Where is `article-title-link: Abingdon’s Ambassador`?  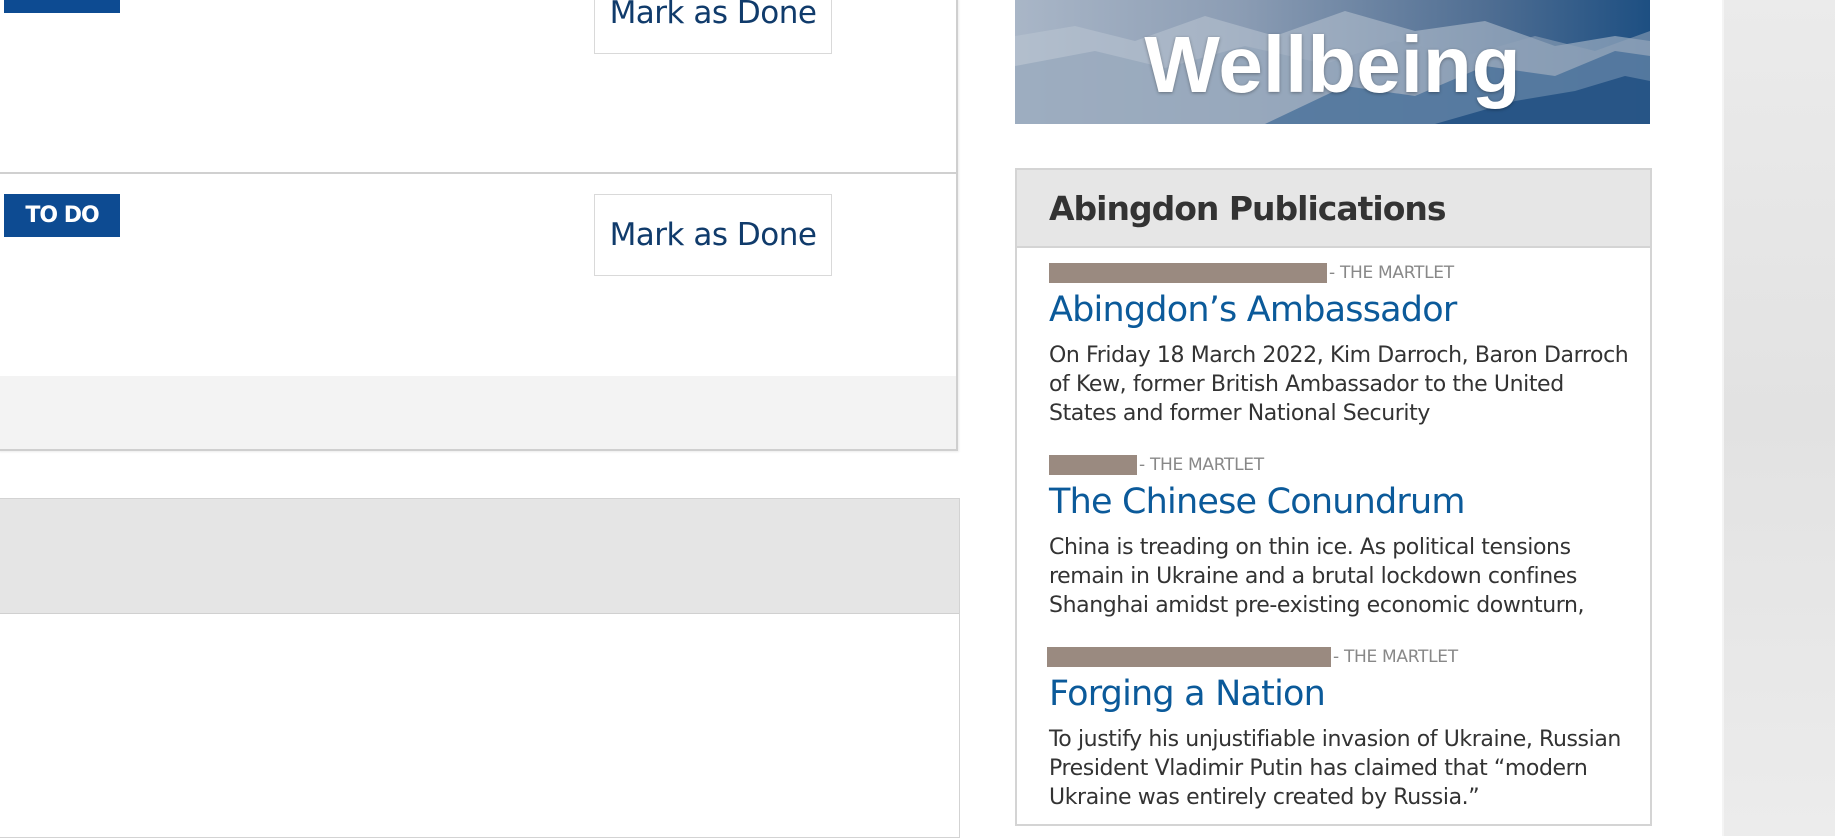
article-title-link: Abingdon’s Ambassador is located at coordinates (1339, 310).